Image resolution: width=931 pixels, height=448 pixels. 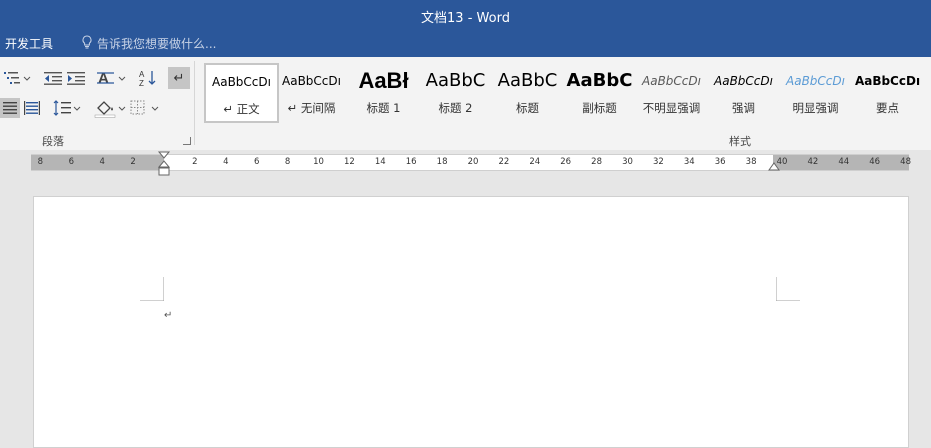 What do you see at coordinates (566, 162) in the screenshot?
I see `ruler-tick-label: 26` at bounding box center [566, 162].